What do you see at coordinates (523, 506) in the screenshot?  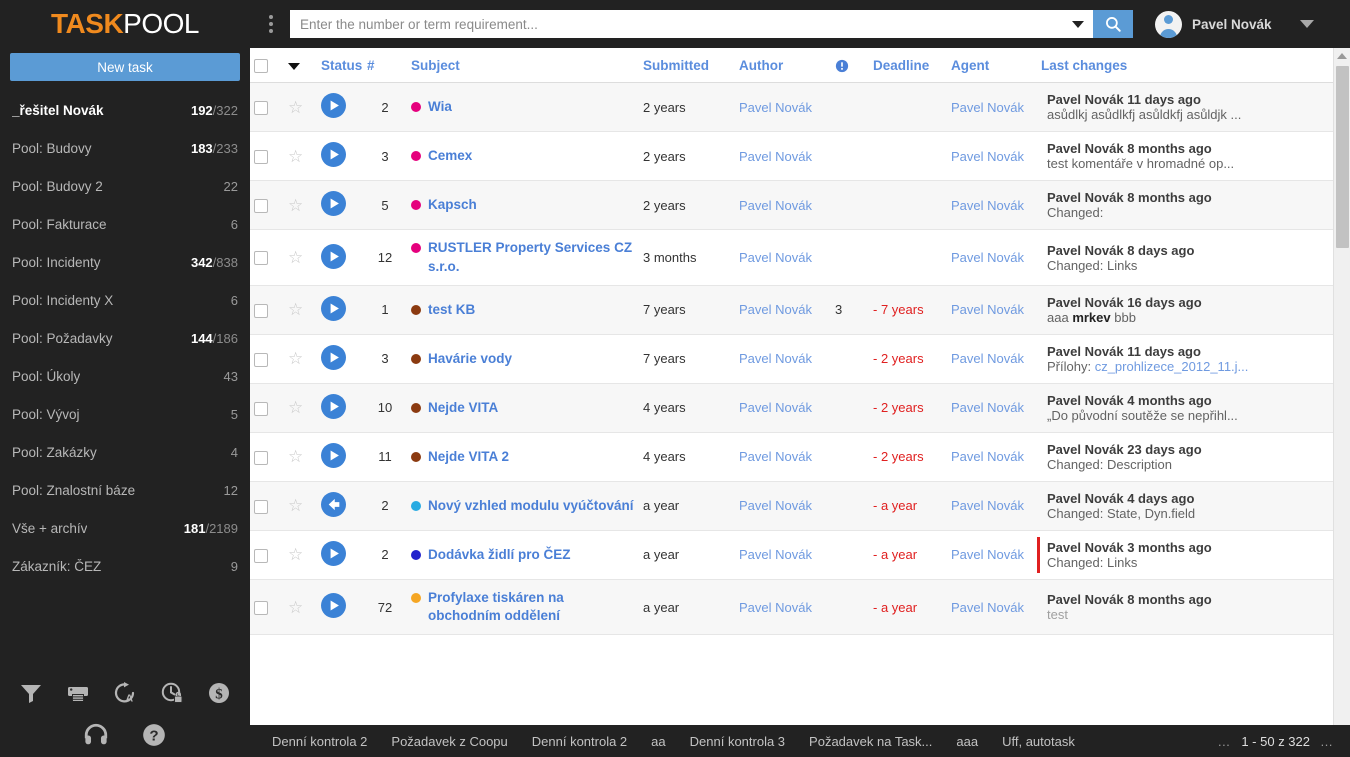 I see `row-subject-cell: Nový vzhled modulu vyúčtování` at bounding box center [523, 506].